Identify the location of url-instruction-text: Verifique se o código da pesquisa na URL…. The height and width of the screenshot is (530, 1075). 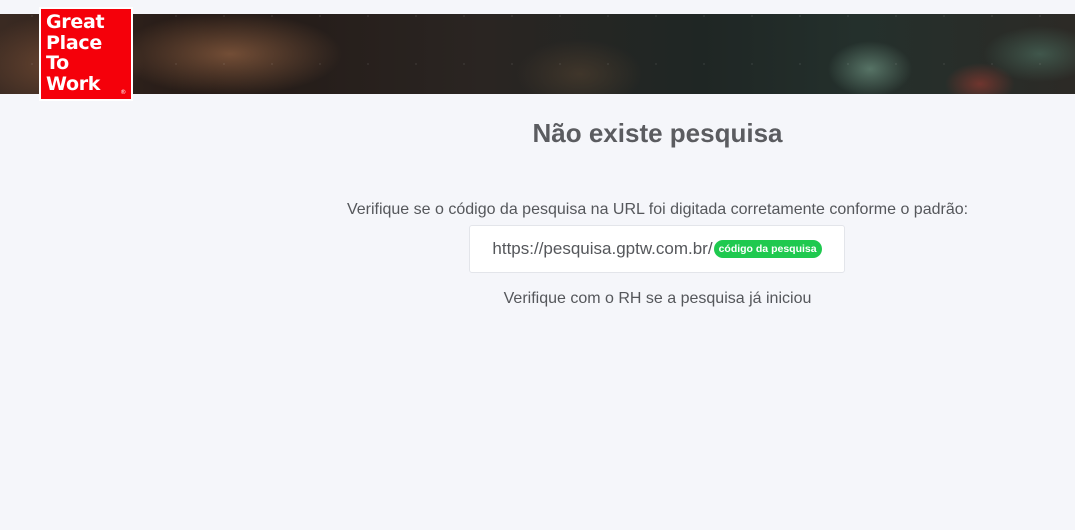
(657, 209).